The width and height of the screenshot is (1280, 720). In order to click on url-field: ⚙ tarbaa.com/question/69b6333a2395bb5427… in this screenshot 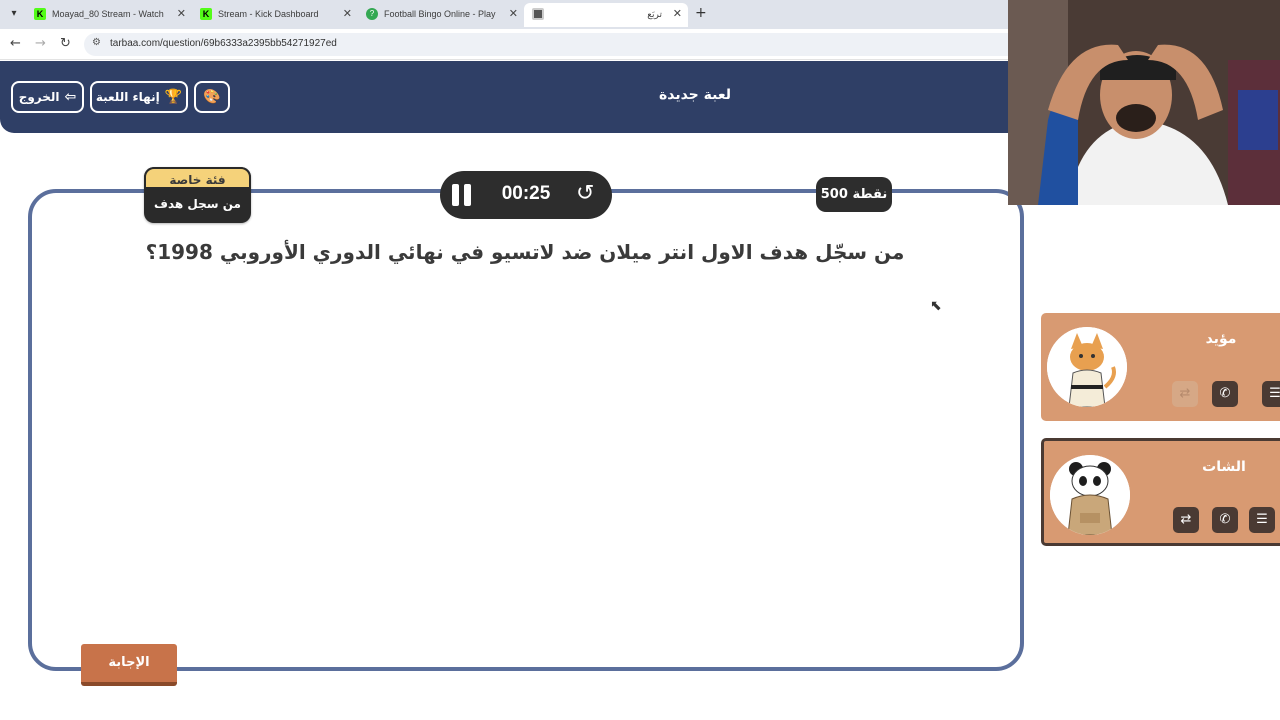, I will do `click(546, 44)`.